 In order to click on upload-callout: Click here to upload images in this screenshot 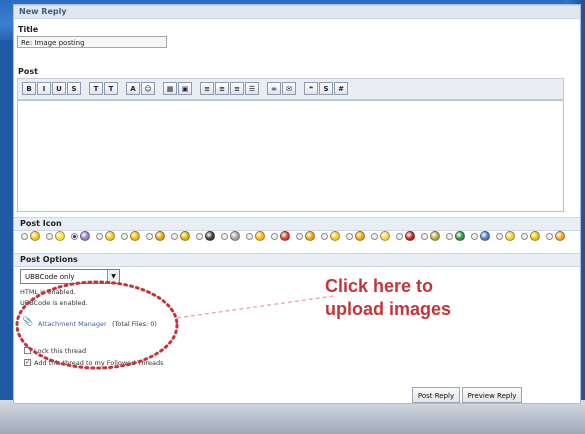, I will do `click(388, 298)`.